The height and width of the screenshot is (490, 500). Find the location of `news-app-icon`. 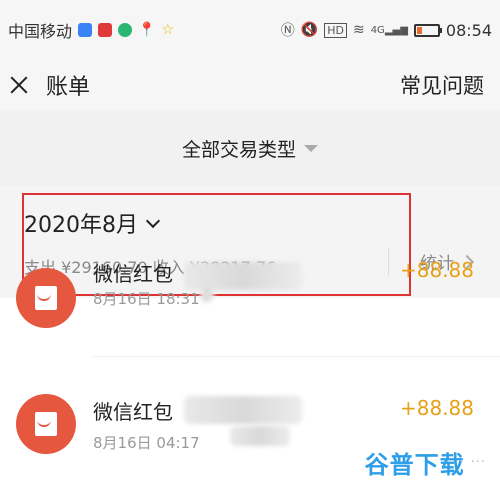

news-app-icon is located at coordinates (105, 30).